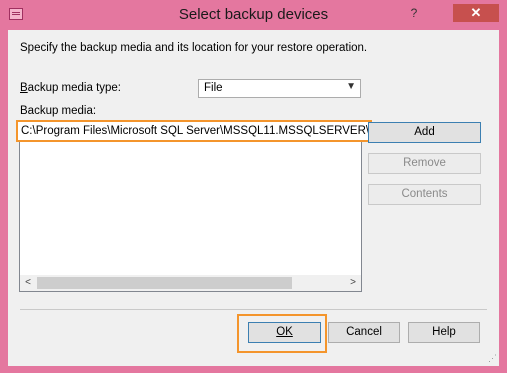  I want to click on help-button: Help, so click(444, 332).